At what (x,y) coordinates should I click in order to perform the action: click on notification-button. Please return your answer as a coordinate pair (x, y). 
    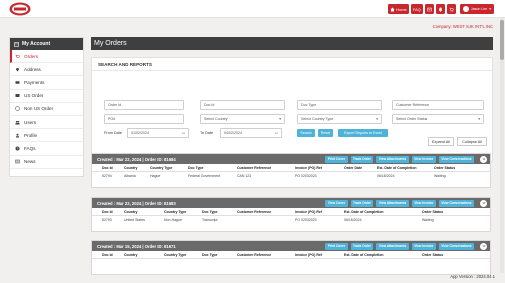
    Looking at the image, I should click on (440, 9).